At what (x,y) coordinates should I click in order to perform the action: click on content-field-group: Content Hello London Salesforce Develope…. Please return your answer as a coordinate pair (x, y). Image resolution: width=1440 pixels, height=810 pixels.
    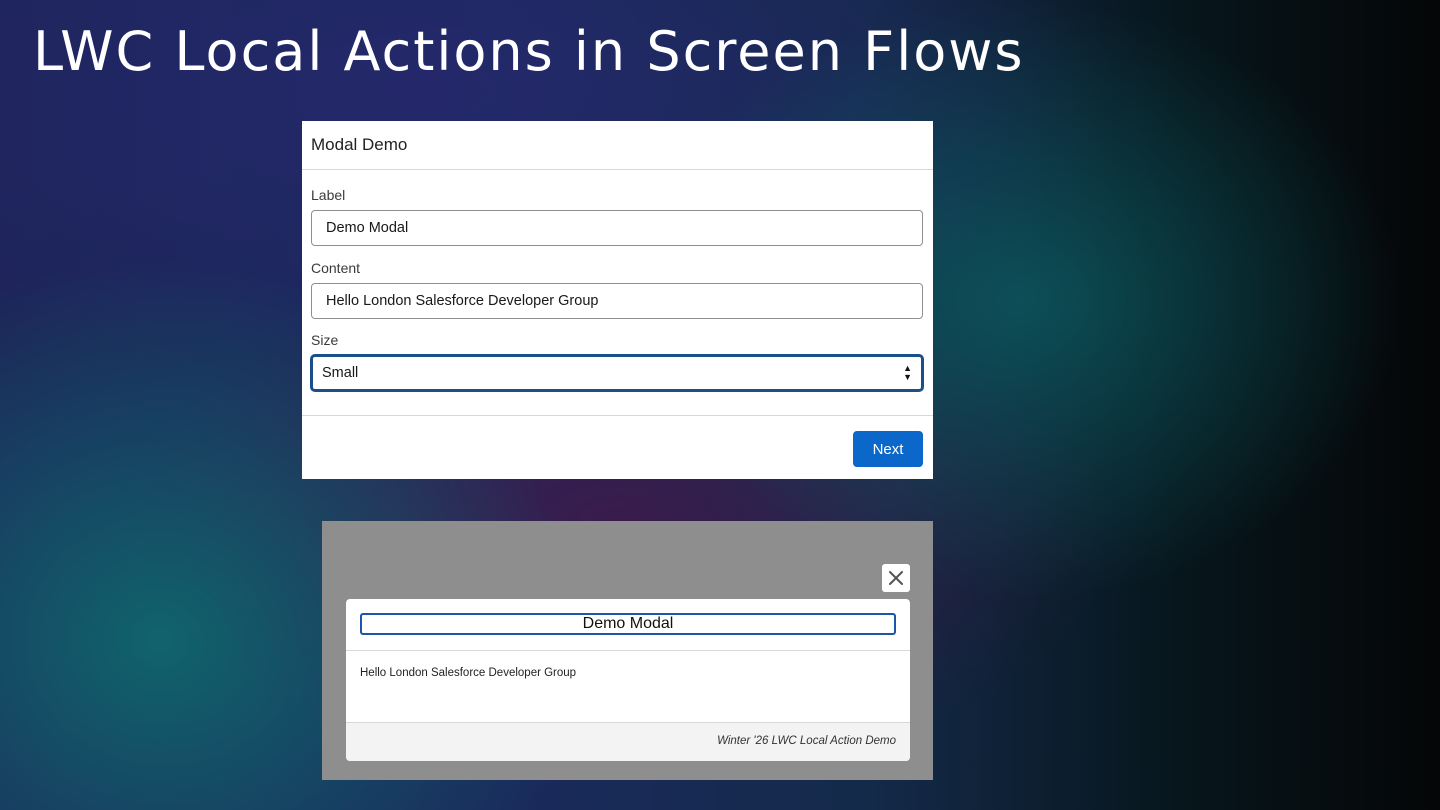
    Looking at the image, I should click on (617, 289).